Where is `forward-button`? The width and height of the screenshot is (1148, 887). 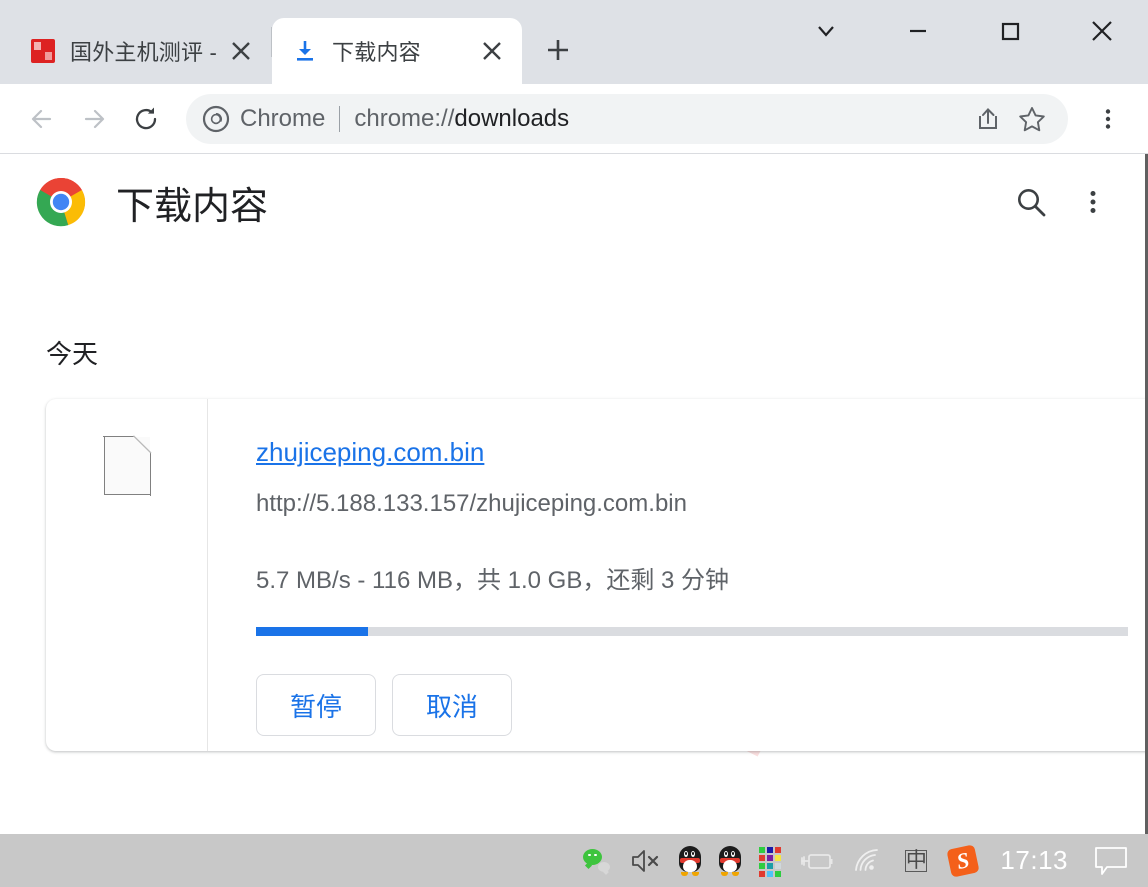 forward-button is located at coordinates (94, 119).